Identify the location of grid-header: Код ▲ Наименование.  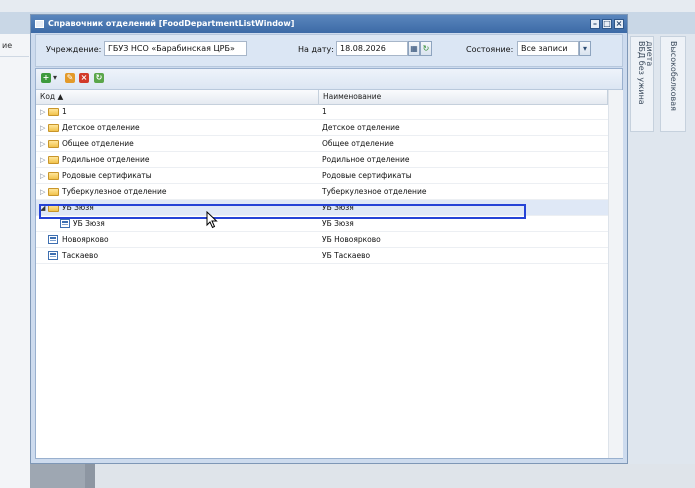
(322, 97).